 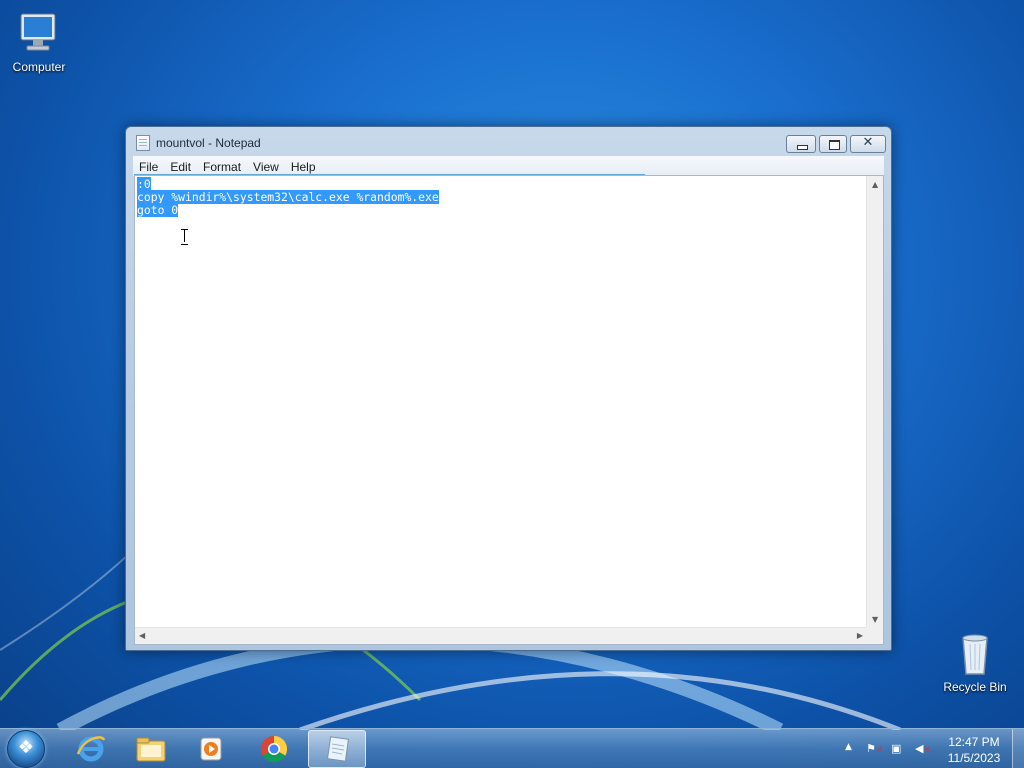 What do you see at coordinates (208, 143) in the screenshot?
I see `window-title: mountvol - Notepad` at bounding box center [208, 143].